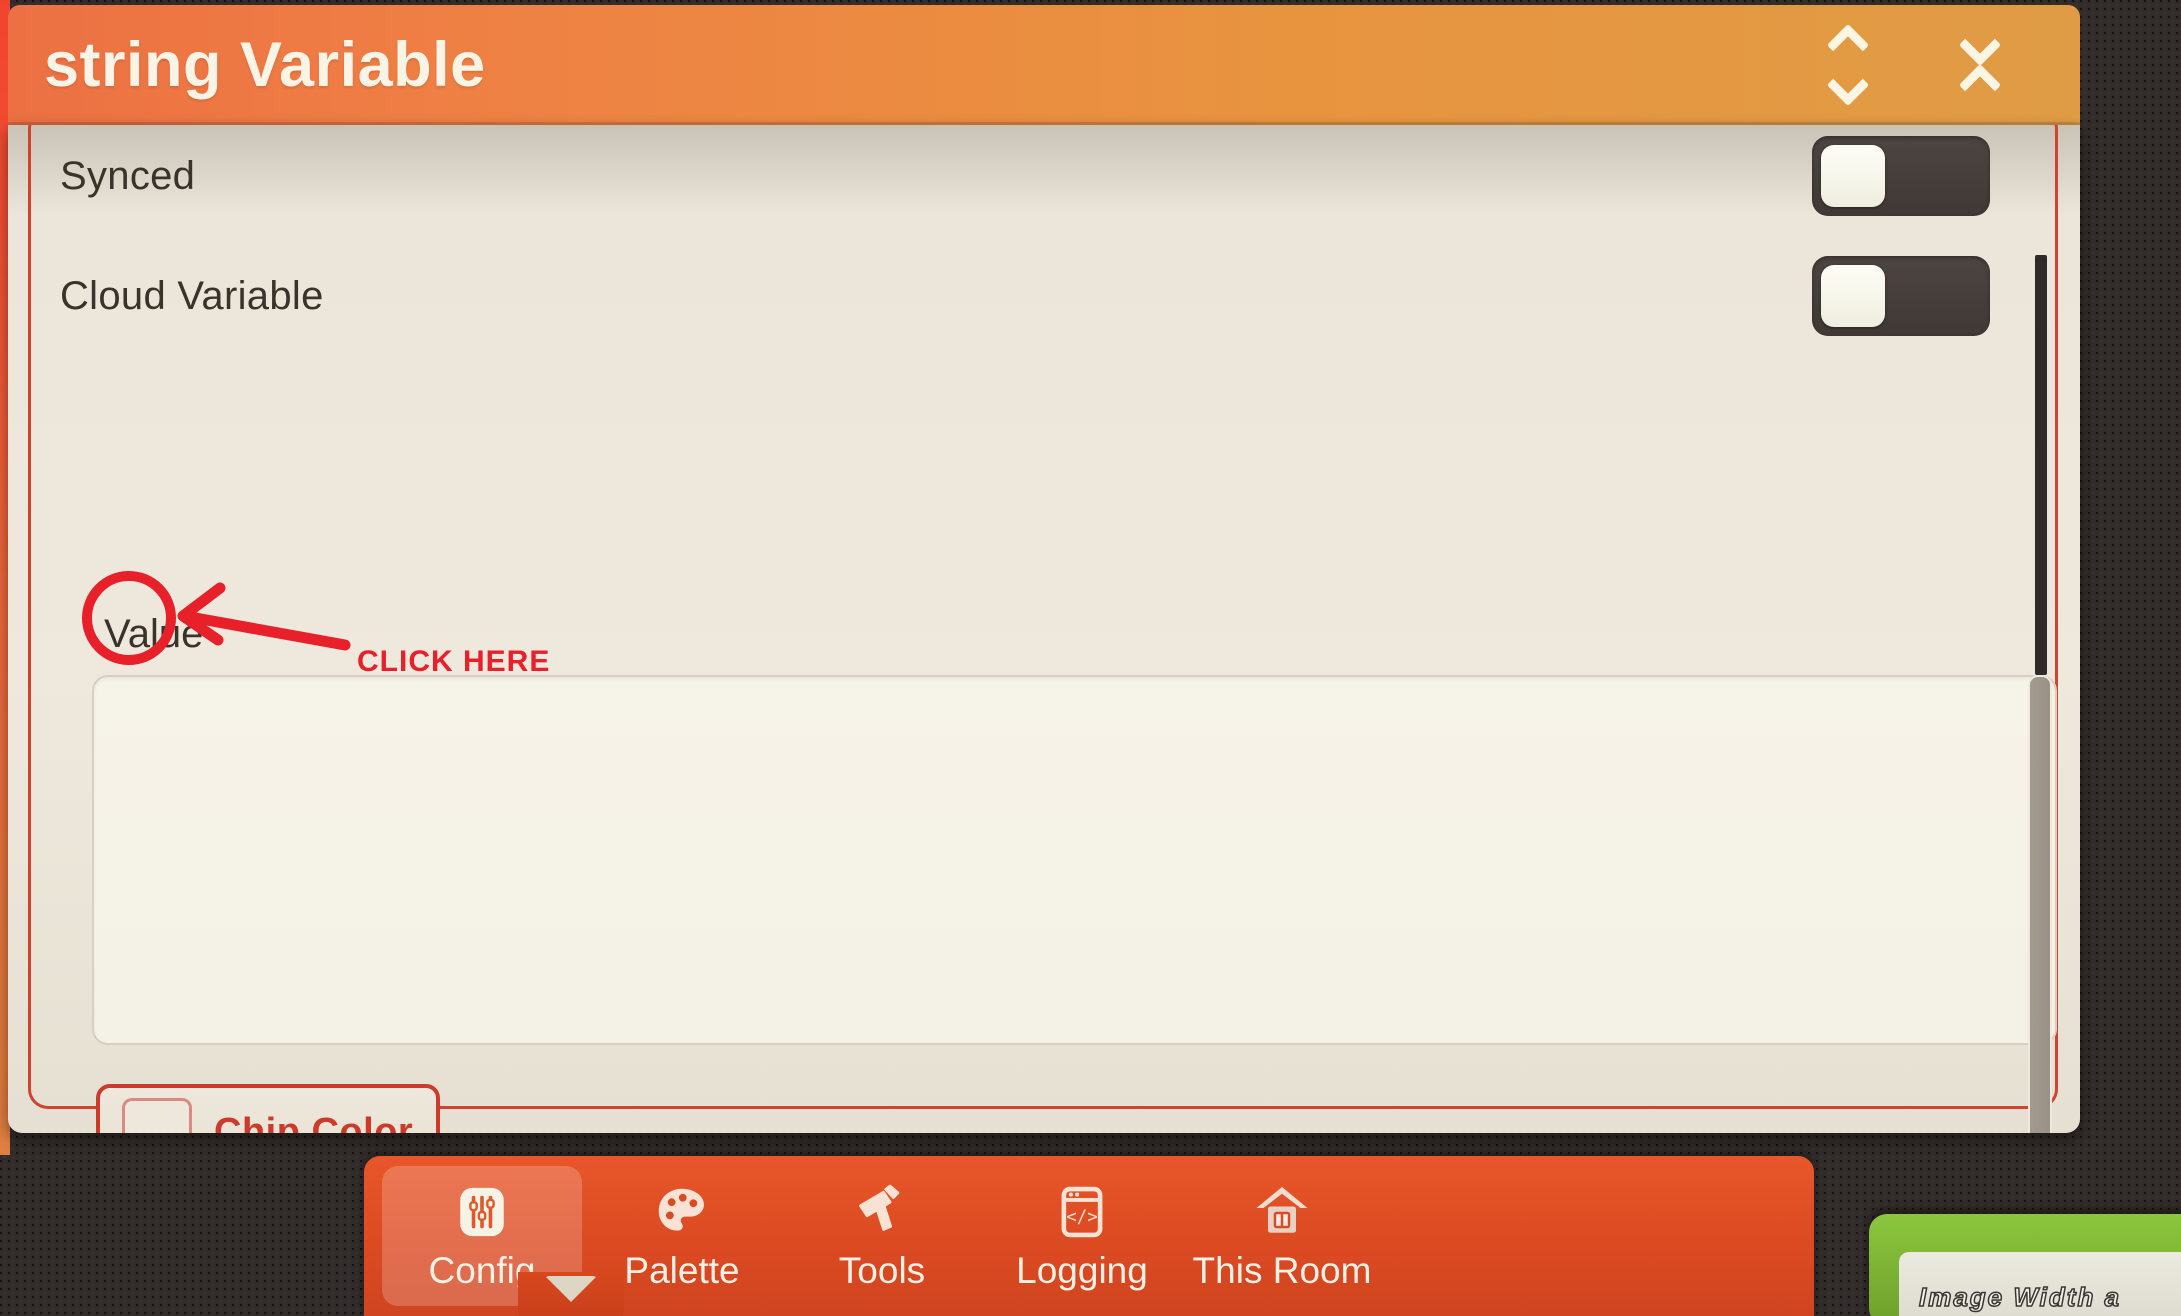  I want to click on row-synced: Synced, so click(1025, 176).